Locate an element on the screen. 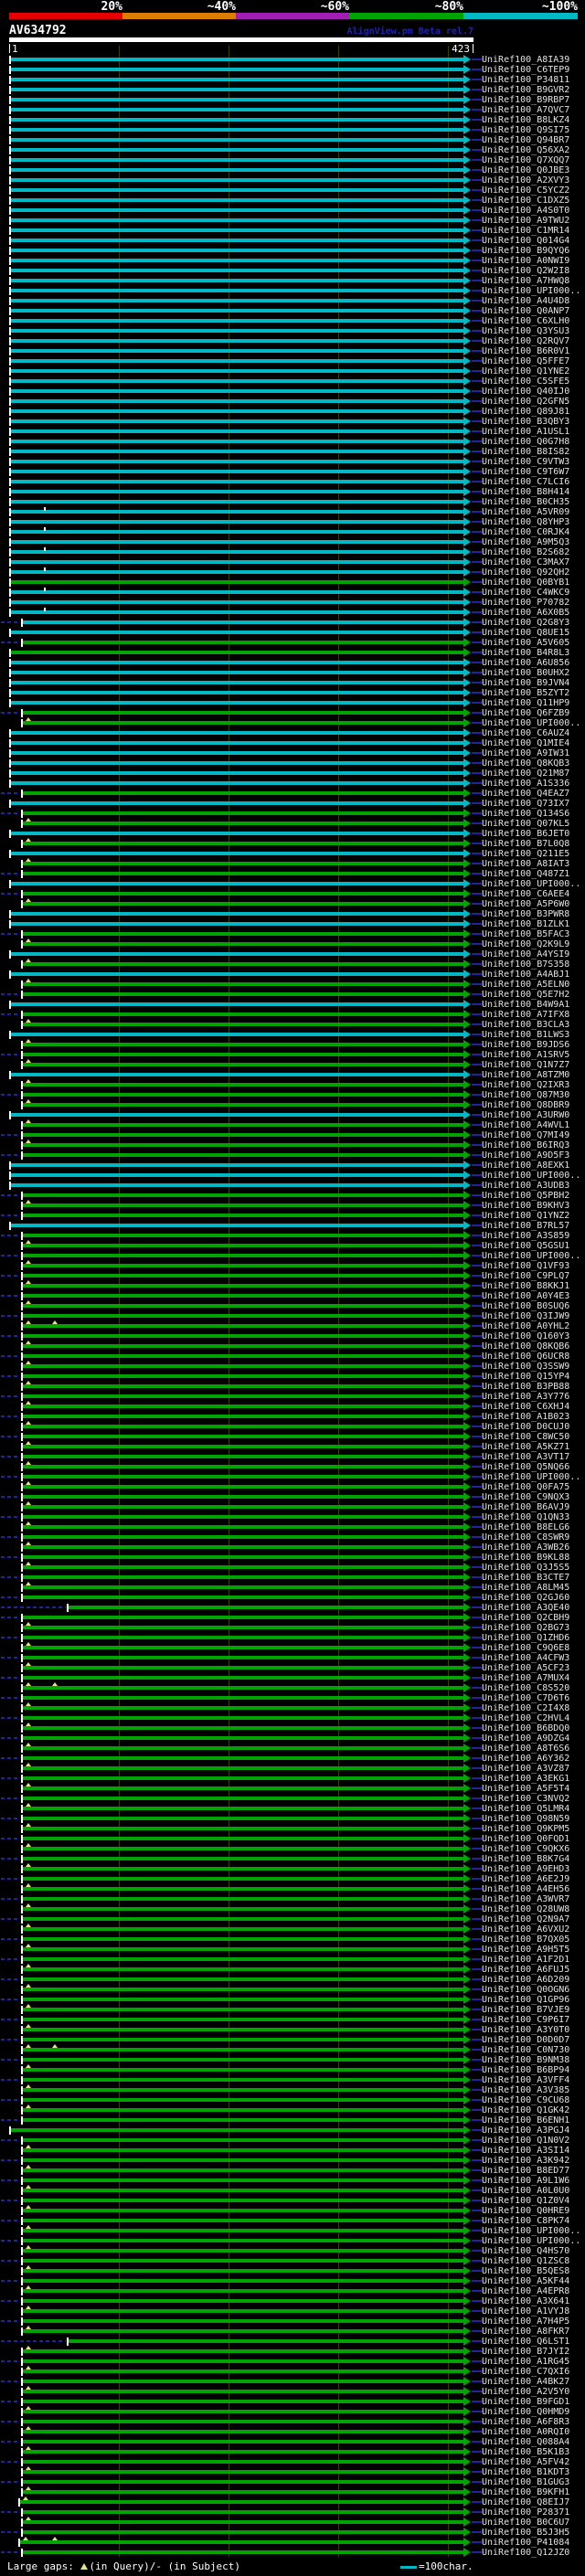 The image size is (585, 2576). hit-label: UniRef100_C9QKX6 is located at coordinates (525, 1849).